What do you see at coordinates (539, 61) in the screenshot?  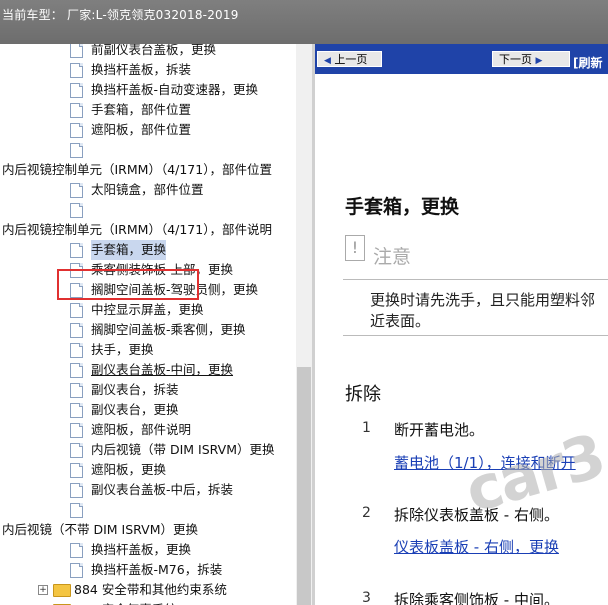 I see `arrow-right-icon: ▶` at bounding box center [539, 61].